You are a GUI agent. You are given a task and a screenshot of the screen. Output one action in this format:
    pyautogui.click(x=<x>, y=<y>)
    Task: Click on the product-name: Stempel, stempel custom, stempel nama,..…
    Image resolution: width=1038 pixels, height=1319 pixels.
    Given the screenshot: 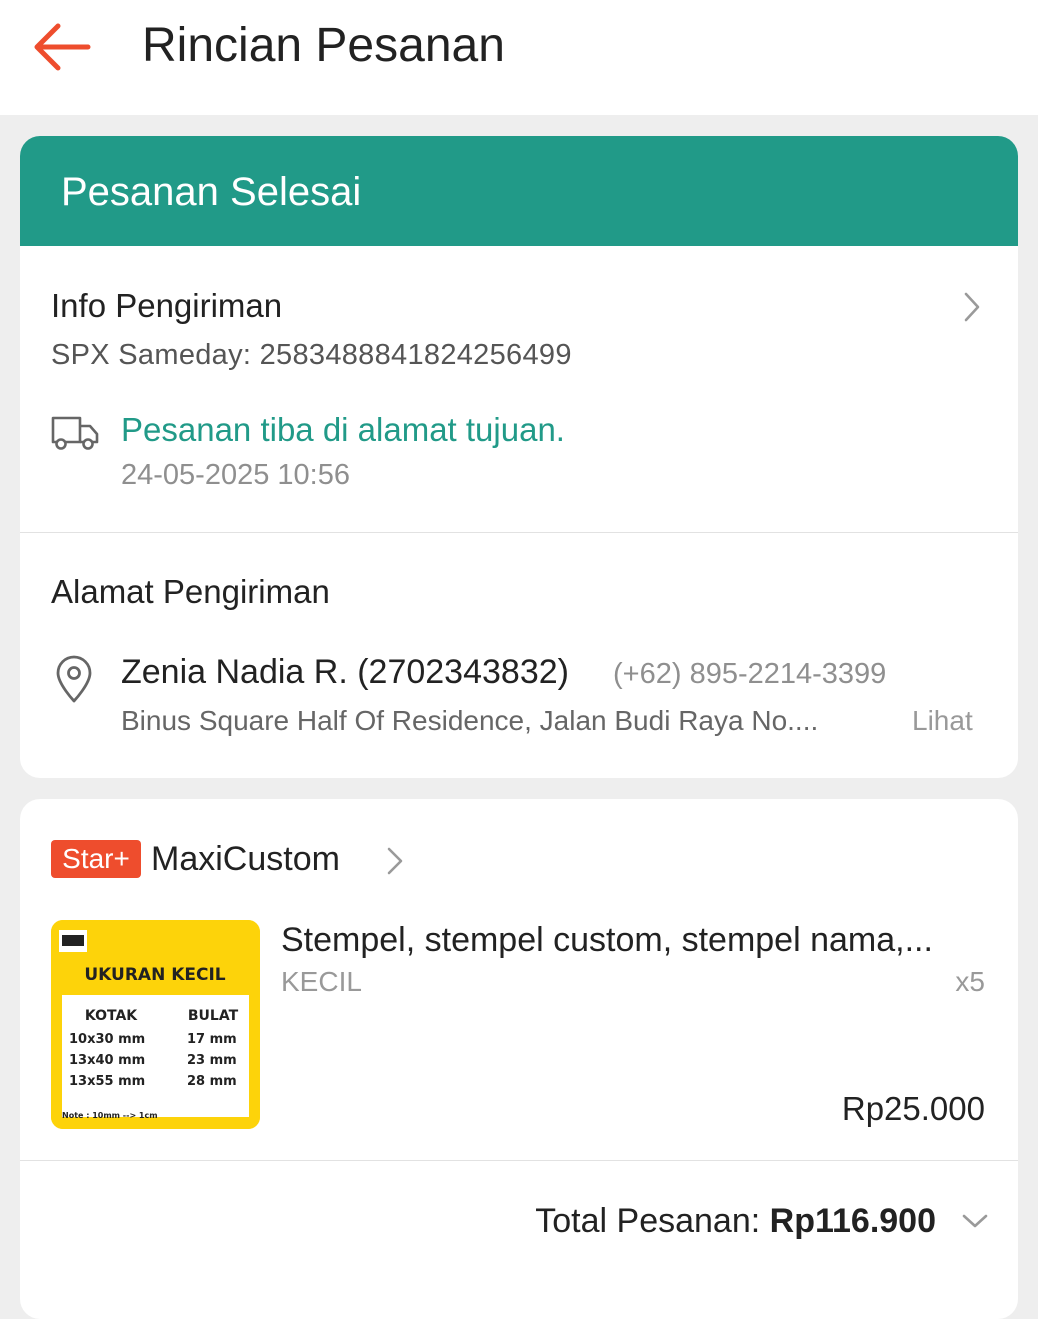 What is the action you would take?
    pyautogui.click(x=607, y=940)
    